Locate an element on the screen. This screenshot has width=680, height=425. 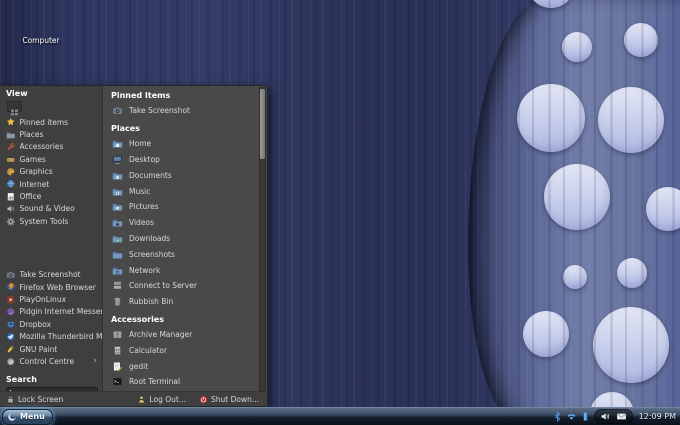
firefox-icon is located at coordinates (11, 287).